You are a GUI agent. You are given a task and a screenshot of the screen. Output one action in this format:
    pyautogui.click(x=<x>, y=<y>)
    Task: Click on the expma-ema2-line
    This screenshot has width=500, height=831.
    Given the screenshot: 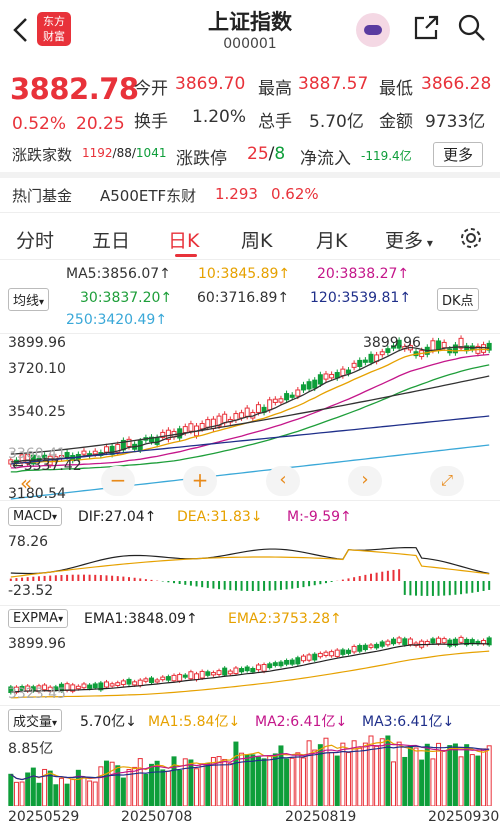 What is the action you would take?
    pyautogui.click(x=250, y=674)
    